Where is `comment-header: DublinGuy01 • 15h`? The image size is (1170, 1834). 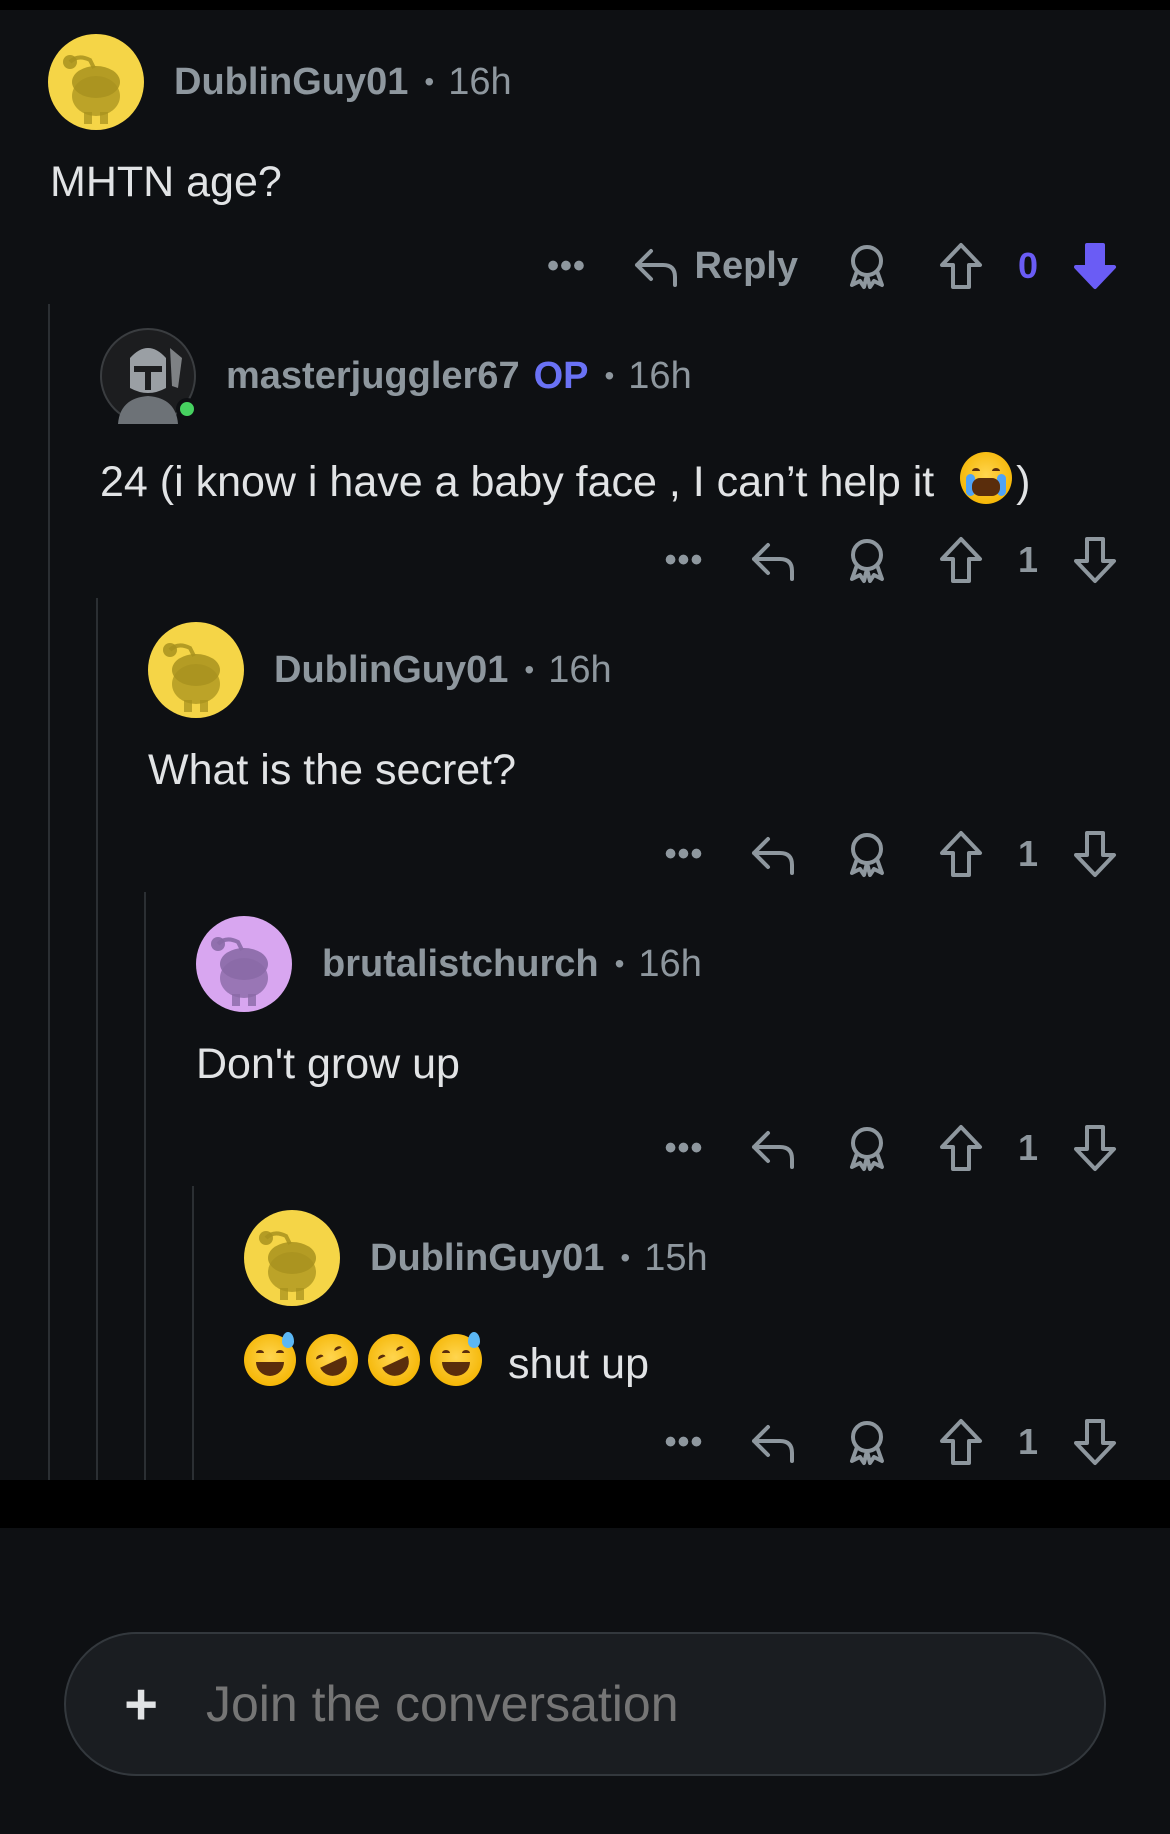
comment-header: DublinGuy01 • 15h is located at coordinates (476, 1258).